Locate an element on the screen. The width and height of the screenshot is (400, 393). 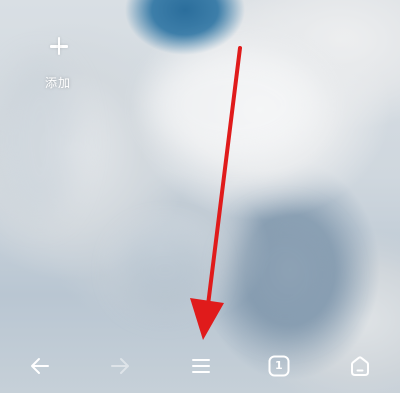
home-button is located at coordinates (360, 366).